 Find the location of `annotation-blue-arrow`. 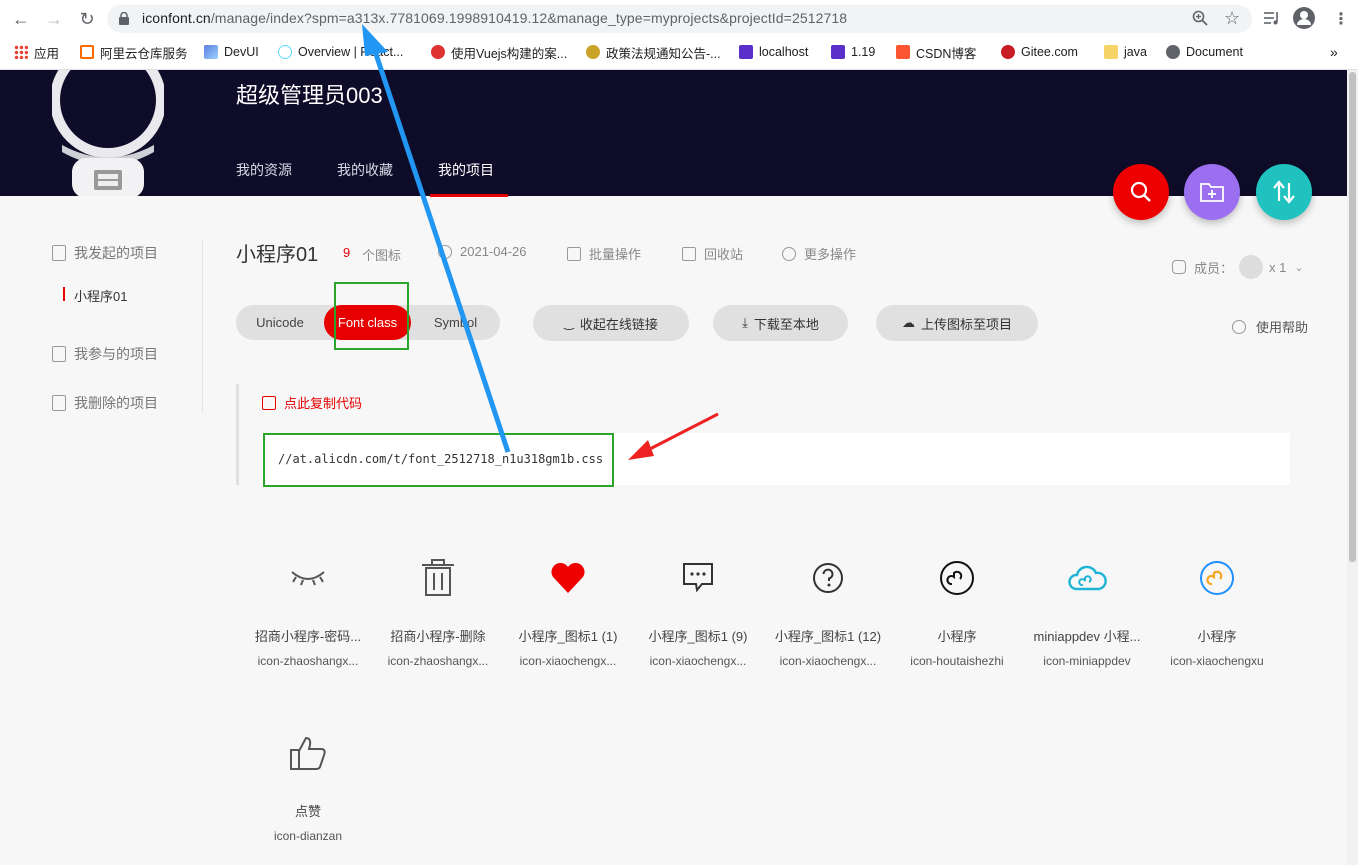

annotation-blue-arrow is located at coordinates (439, 244).